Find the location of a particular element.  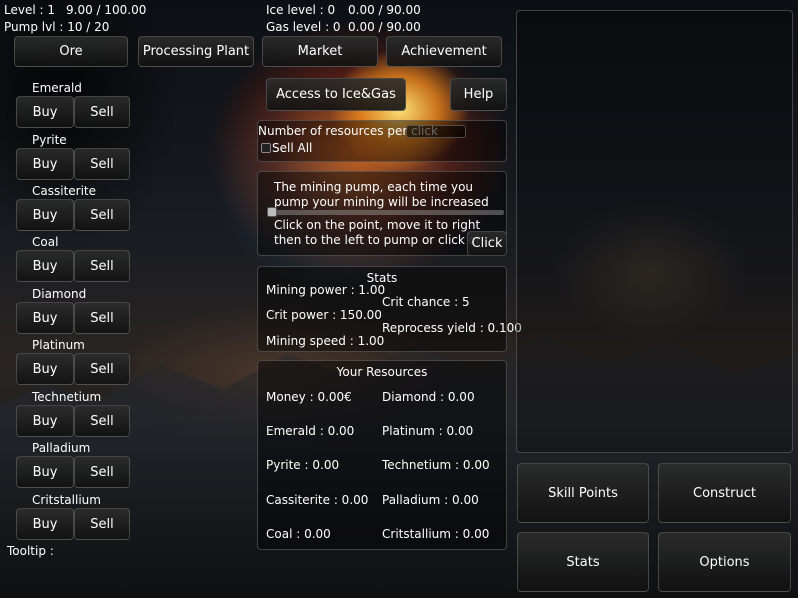

ore-name-palladium: Palladium is located at coordinates (61, 448).